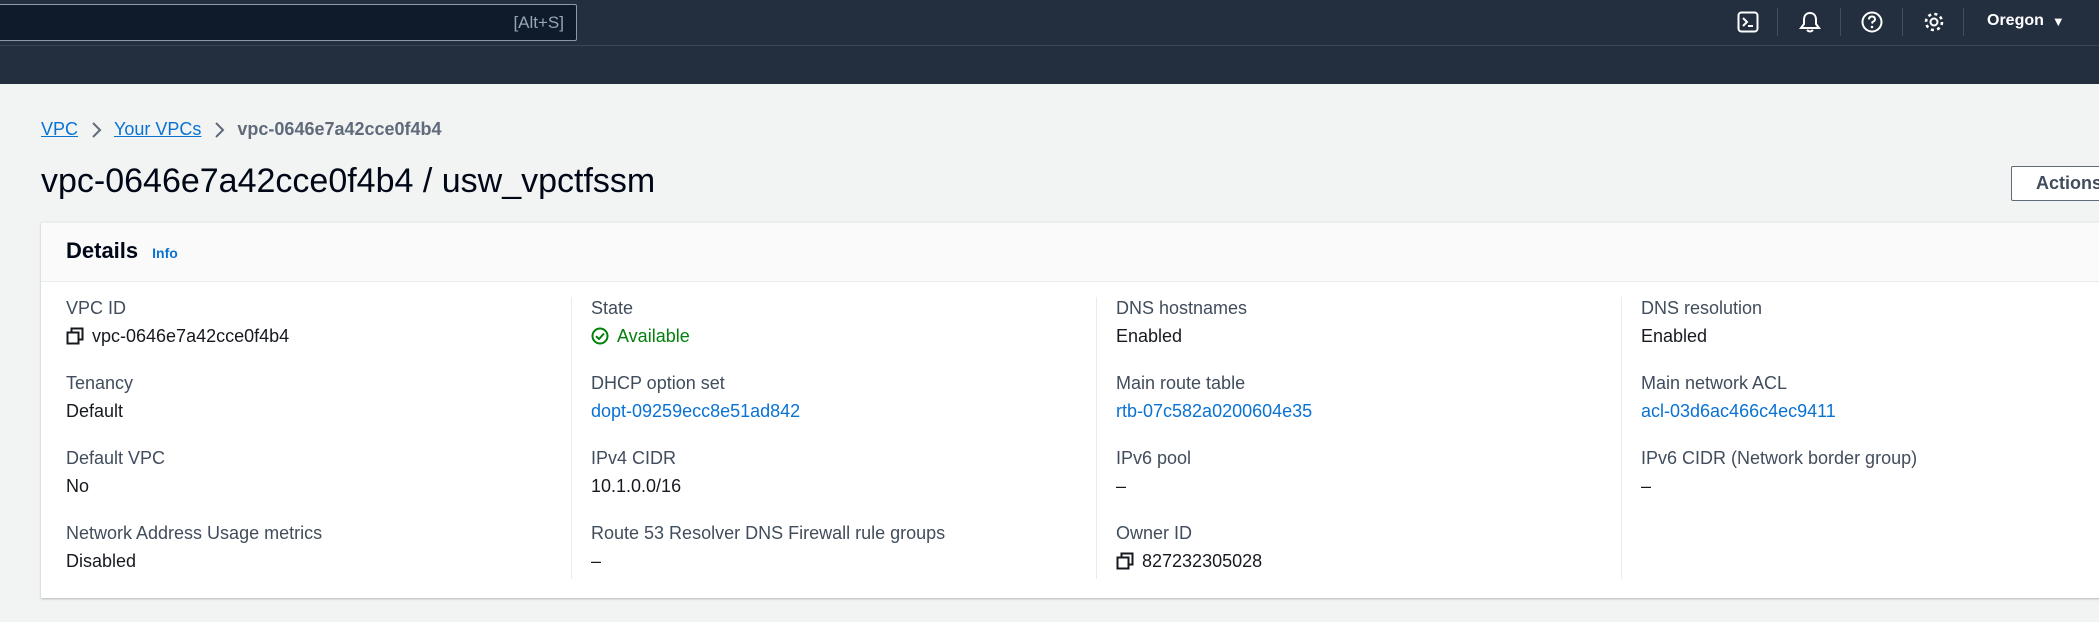  What do you see at coordinates (316, 472) in the screenshot?
I see `field-default-vpc: Default VPC No` at bounding box center [316, 472].